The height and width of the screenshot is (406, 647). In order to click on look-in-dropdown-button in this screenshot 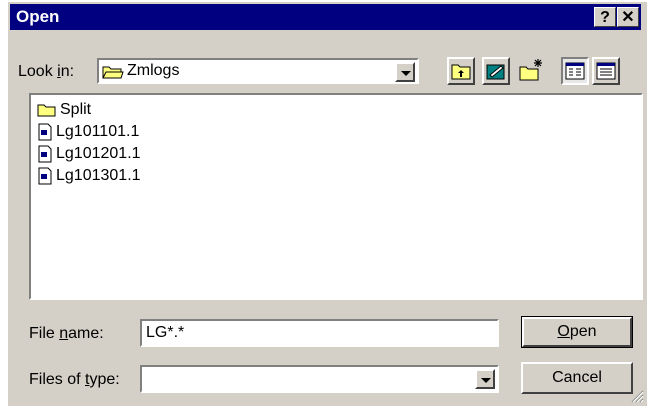, I will do `click(405, 72)`.